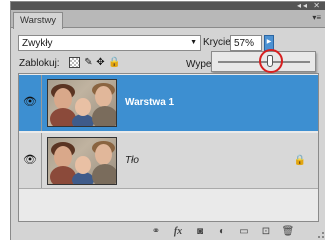 This screenshot has height=240, width=325. I want to click on resize-grip-icon, so click(321, 235).